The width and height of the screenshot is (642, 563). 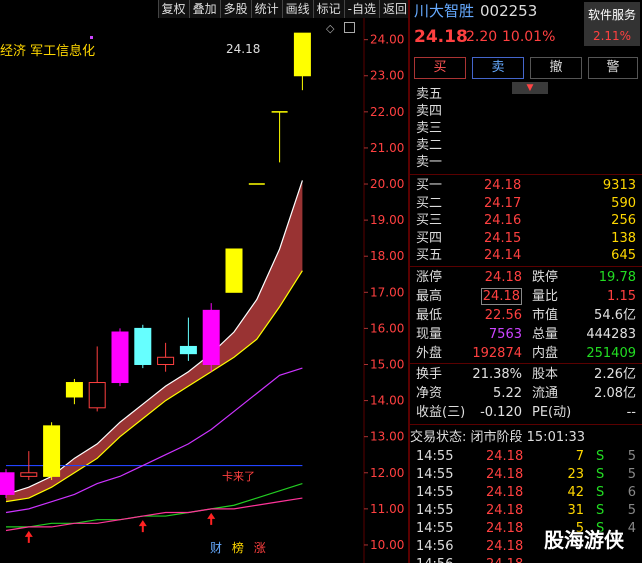 I want to click on sell-level-label: 卖四, so click(x=429, y=111).